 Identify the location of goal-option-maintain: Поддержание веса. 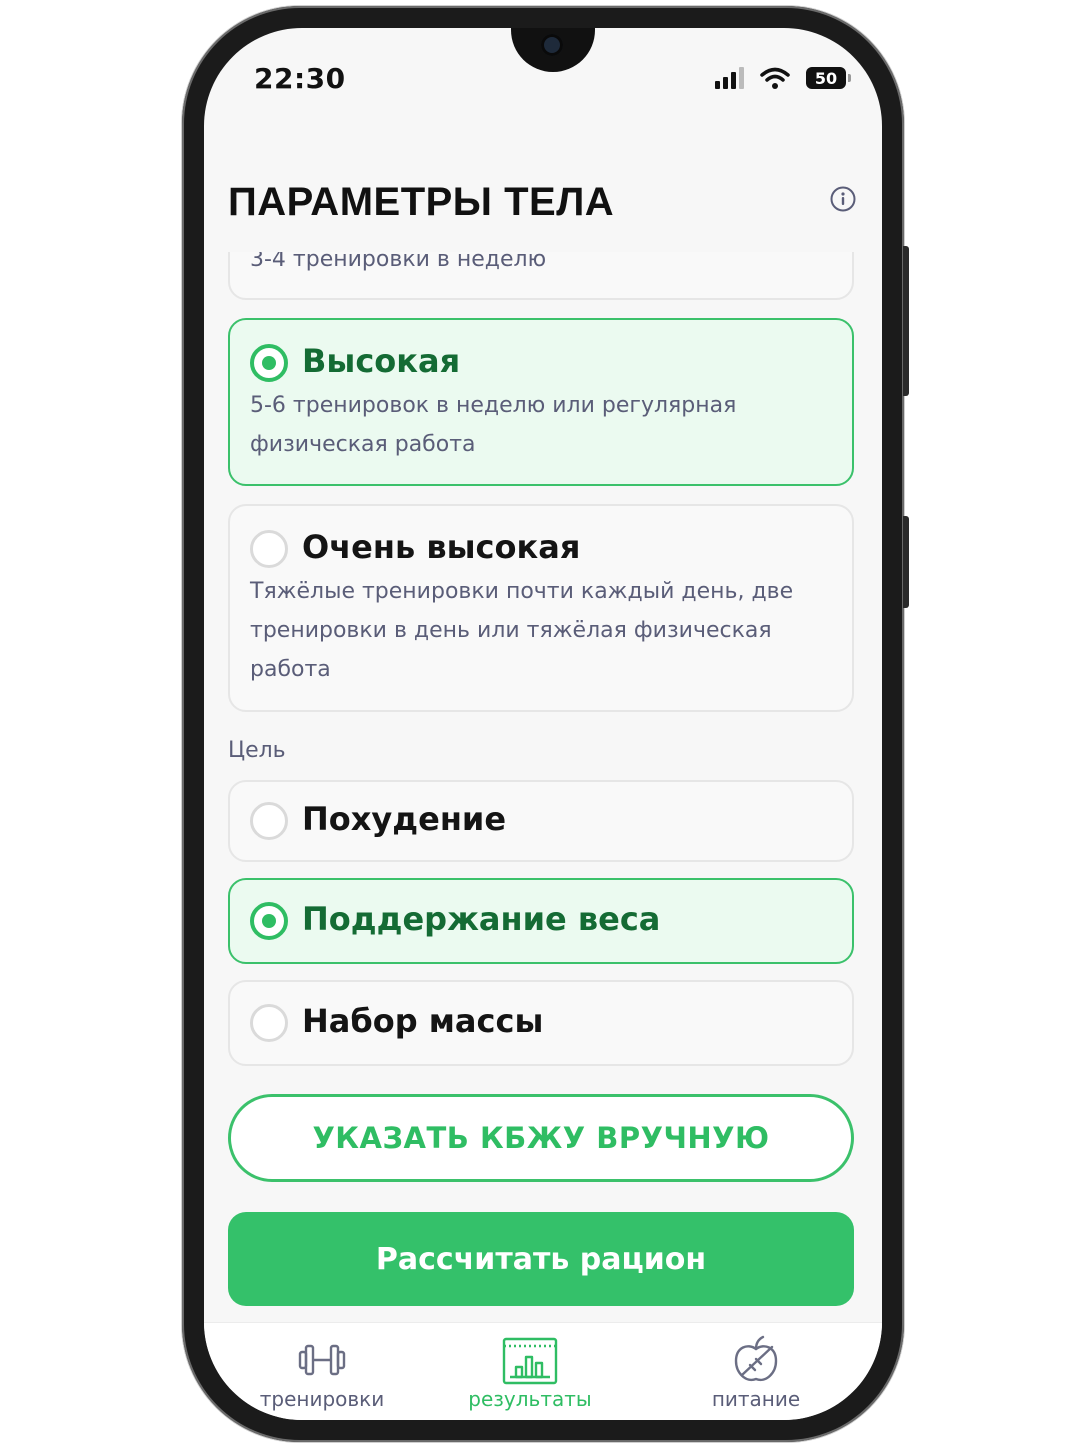
(541, 921).